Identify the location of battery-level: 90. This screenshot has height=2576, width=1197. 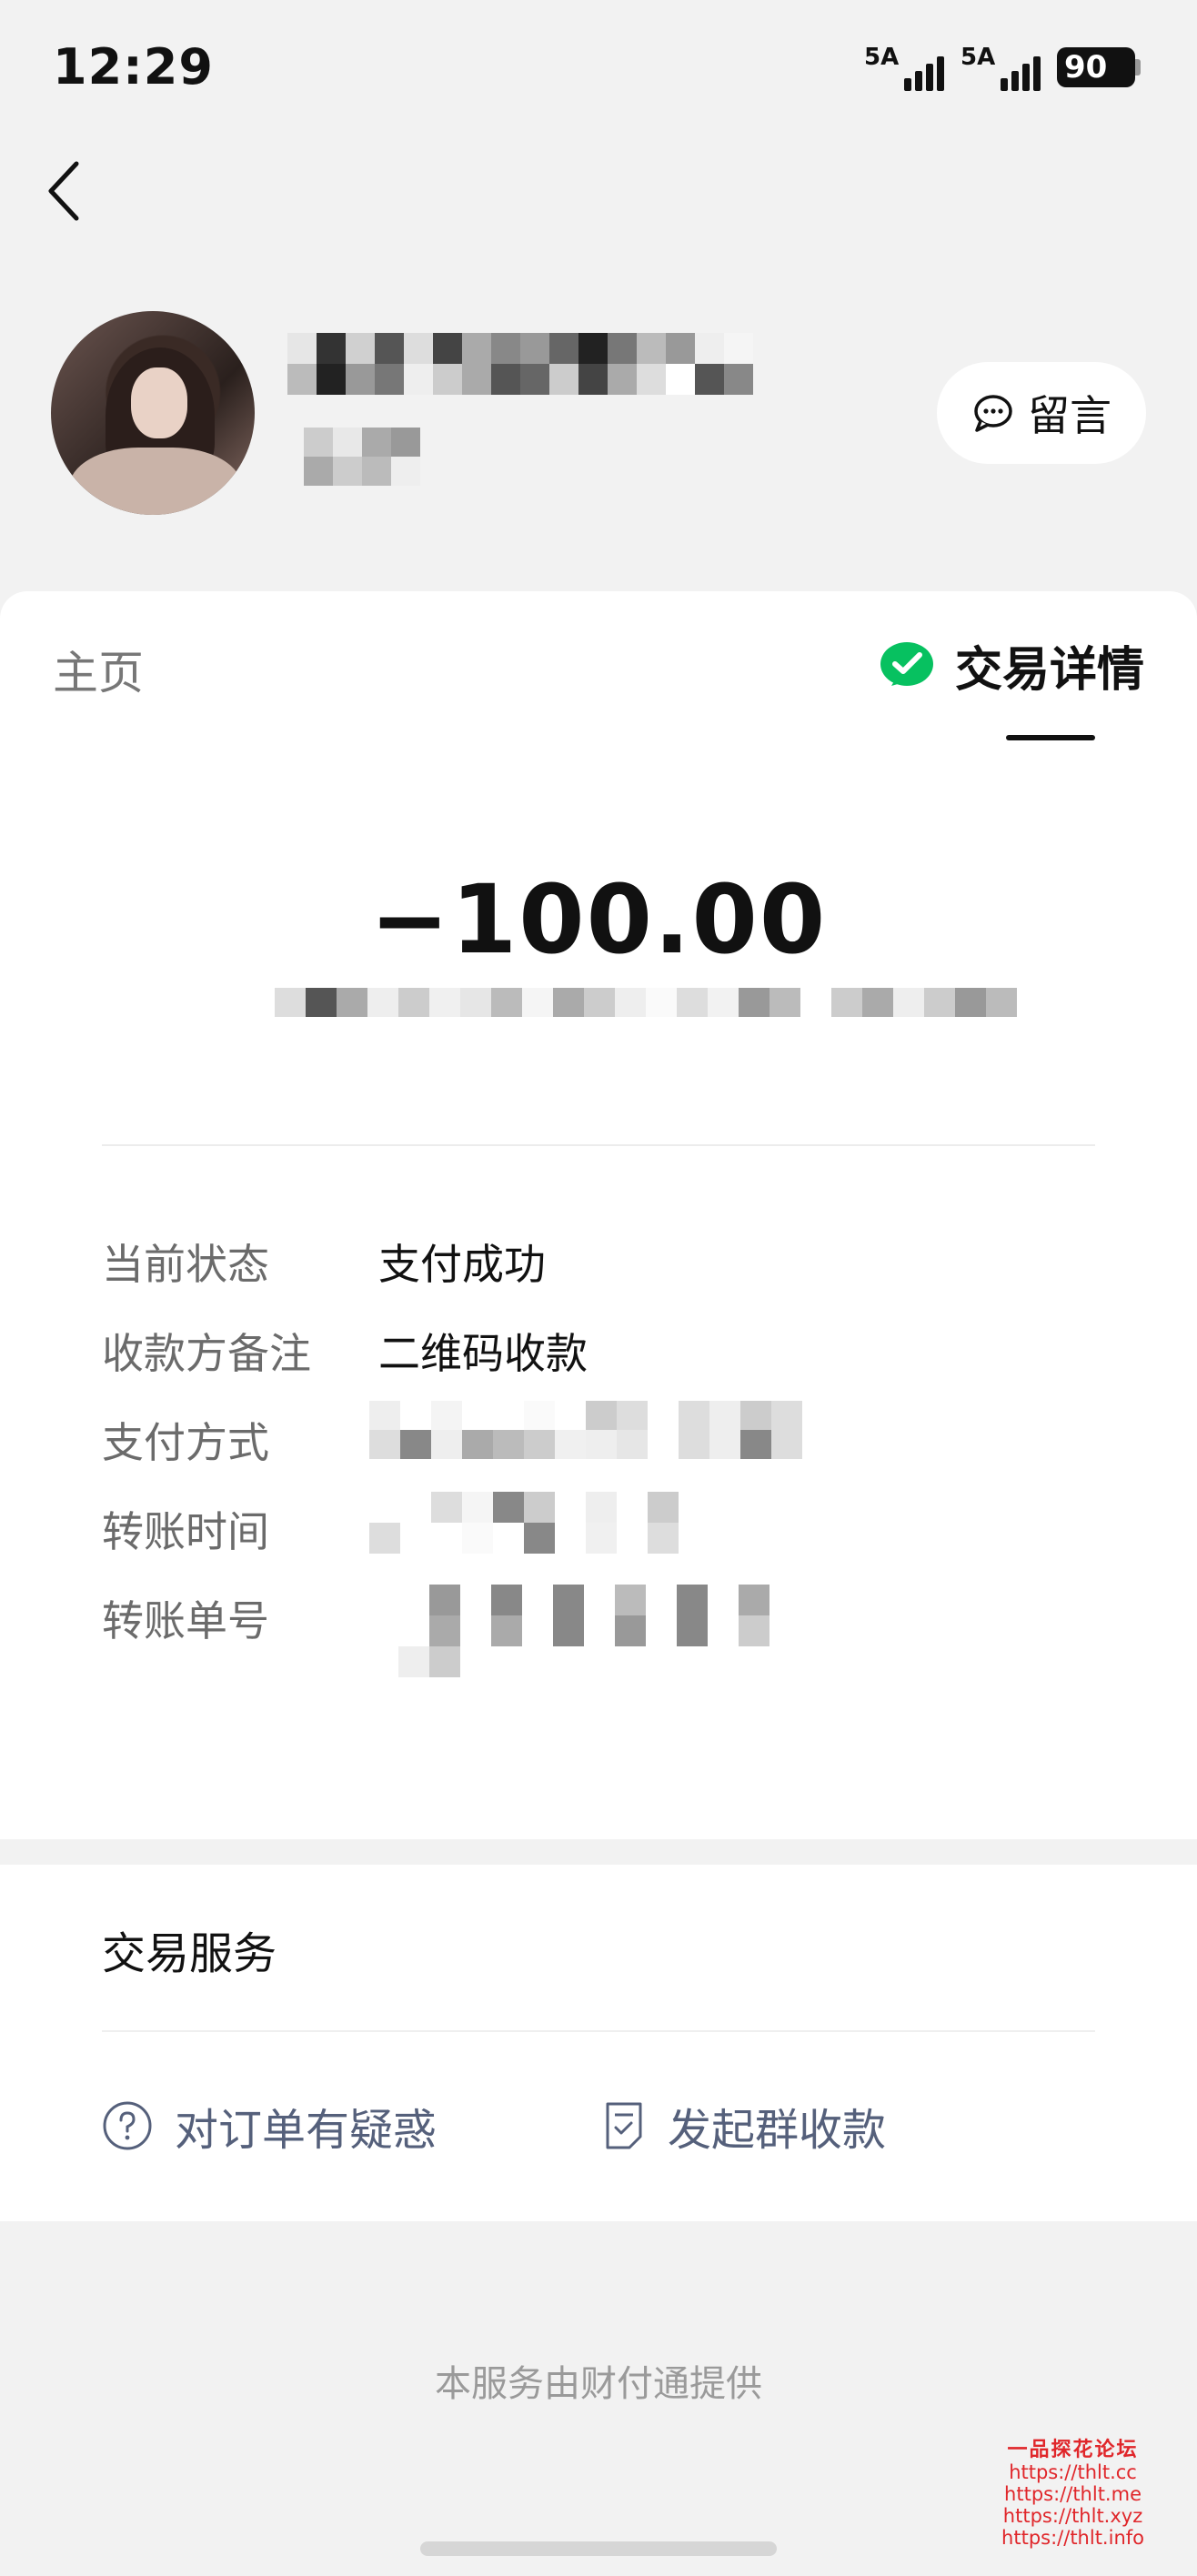
(1096, 67).